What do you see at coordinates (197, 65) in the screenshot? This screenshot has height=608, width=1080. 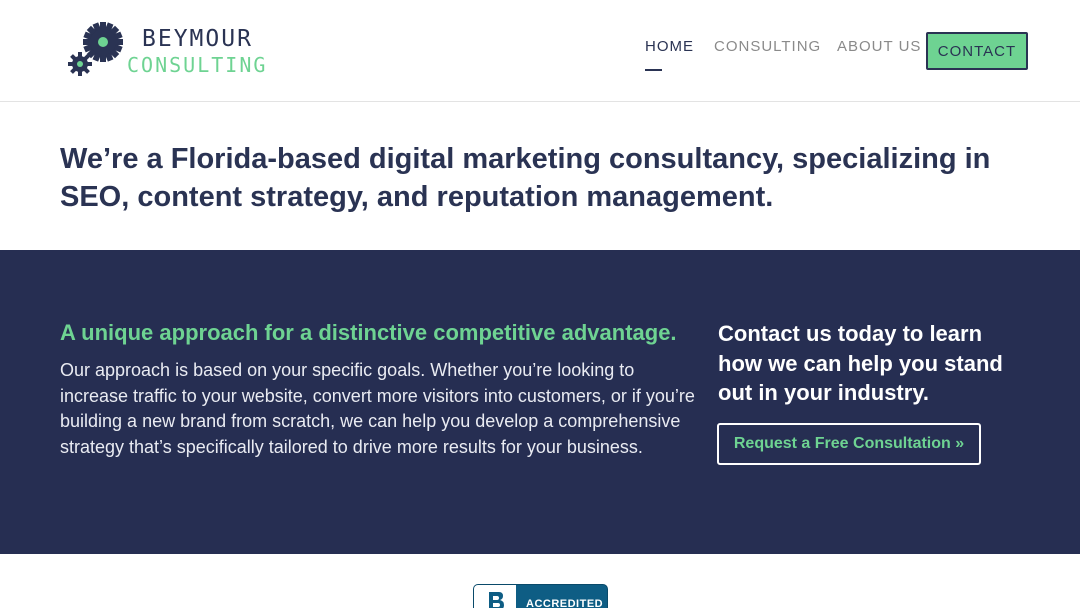 I see `logo-subtitle: CONSULTING` at bounding box center [197, 65].